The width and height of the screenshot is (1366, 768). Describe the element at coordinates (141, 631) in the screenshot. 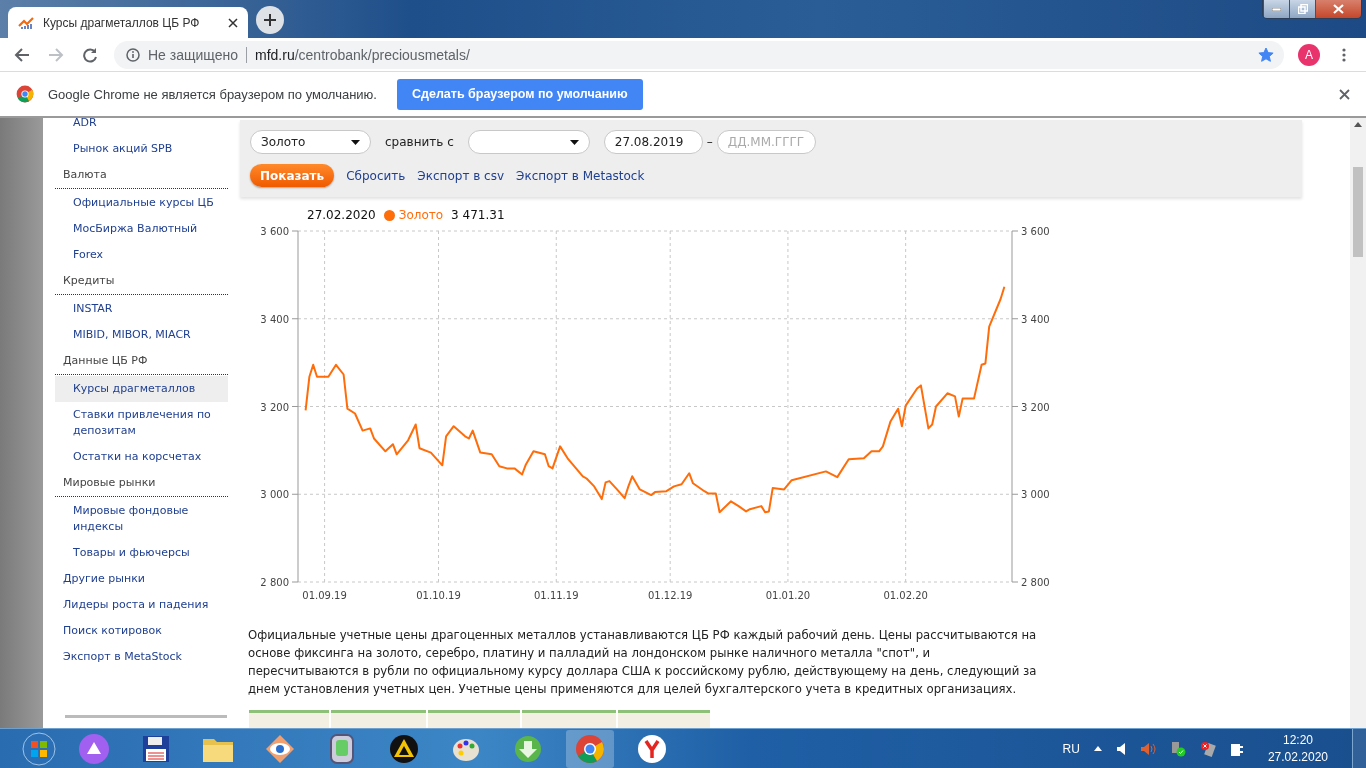

I see `sidebar-link: Поиск котировок` at that location.